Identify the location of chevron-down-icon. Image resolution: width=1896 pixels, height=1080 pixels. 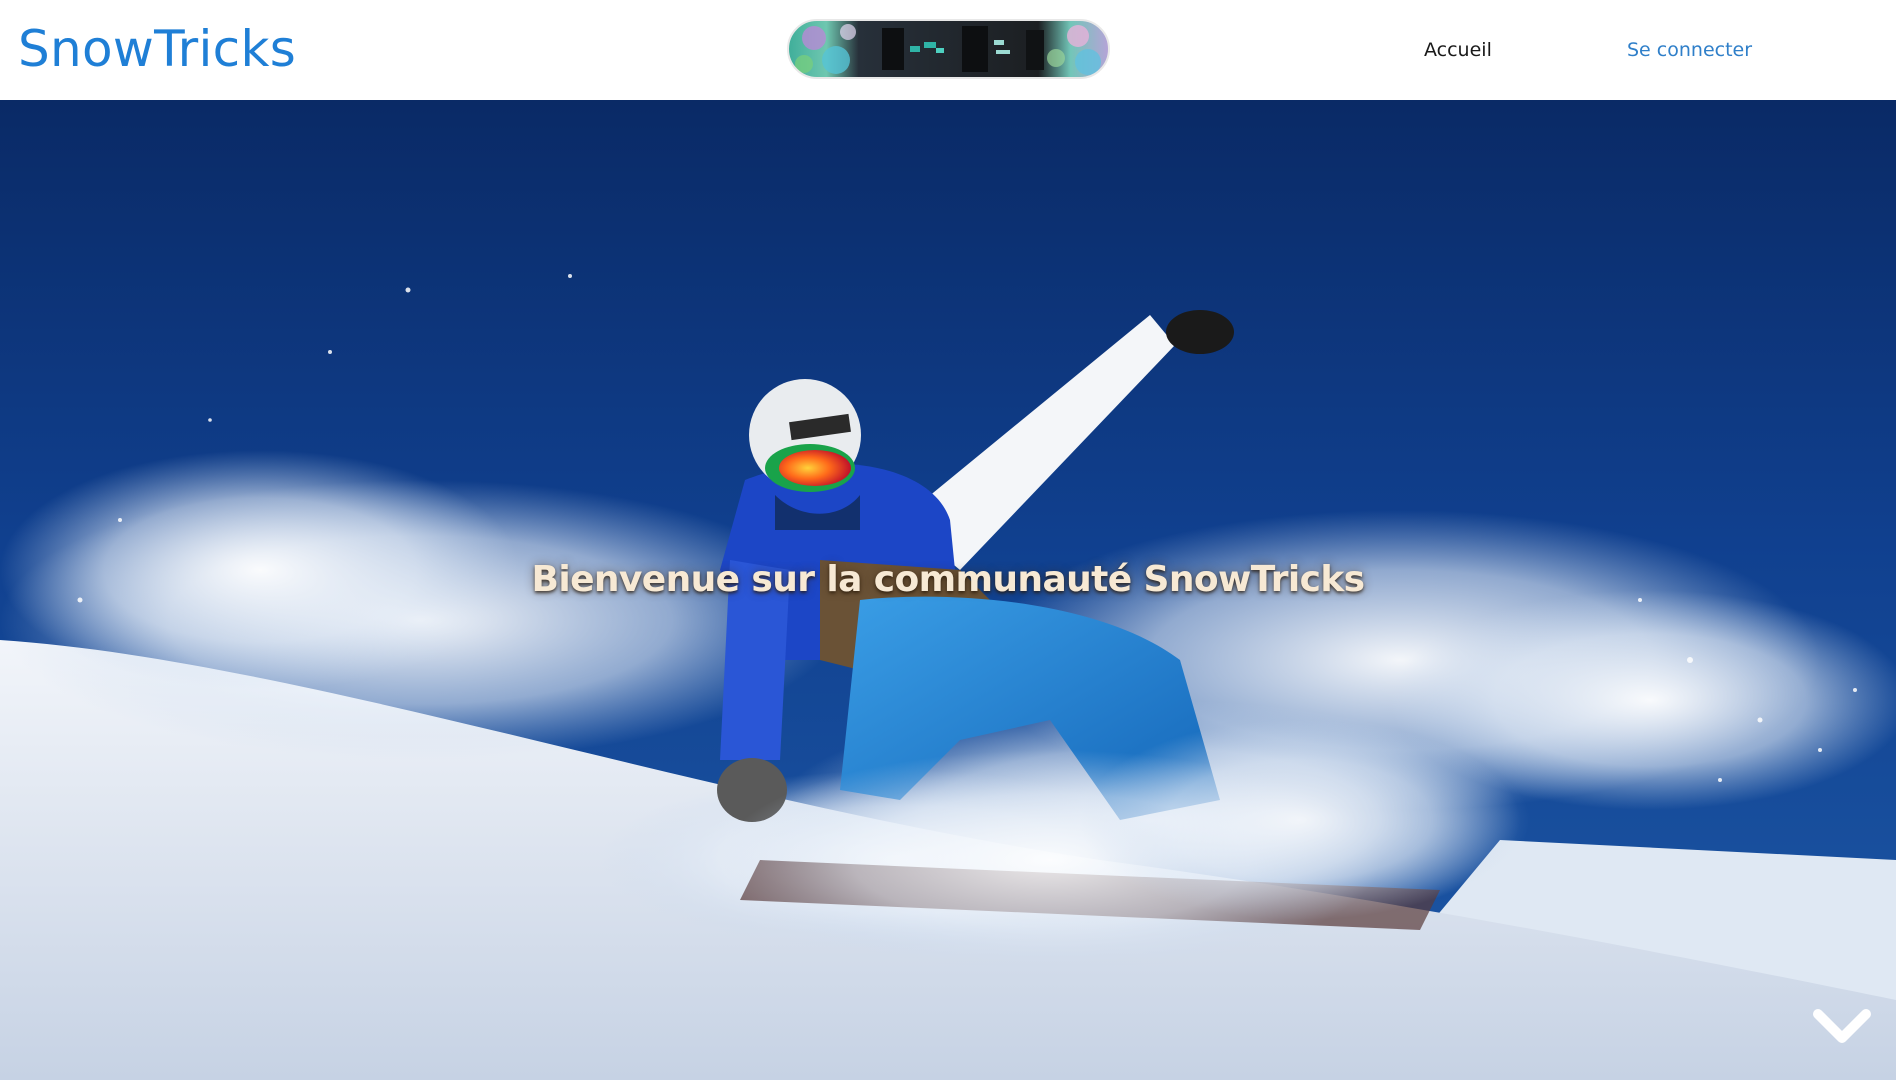
(1842, 1026).